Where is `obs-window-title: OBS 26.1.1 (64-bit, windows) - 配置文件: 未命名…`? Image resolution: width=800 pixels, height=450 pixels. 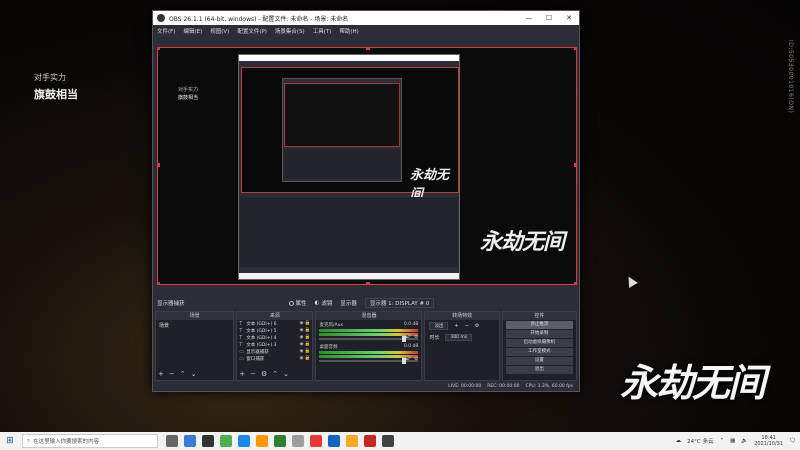 obs-window-title: OBS 26.1.1 (64-bit, windows) - 配置文件: 未命名… is located at coordinates (259, 19).